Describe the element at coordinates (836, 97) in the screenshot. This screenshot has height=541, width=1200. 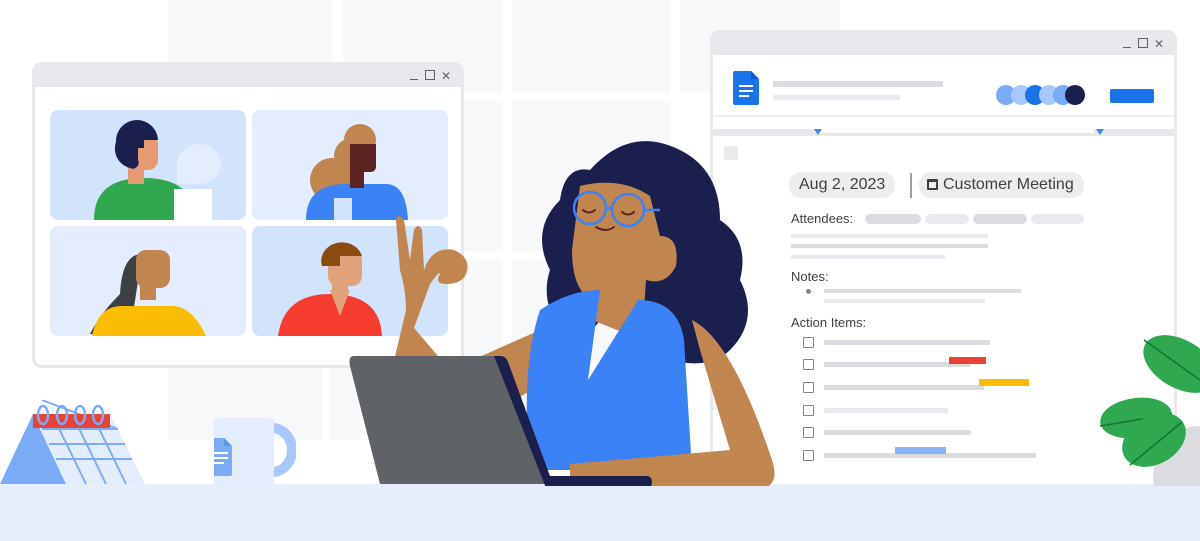
I see `doc-subtitle-placeholder` at that location.